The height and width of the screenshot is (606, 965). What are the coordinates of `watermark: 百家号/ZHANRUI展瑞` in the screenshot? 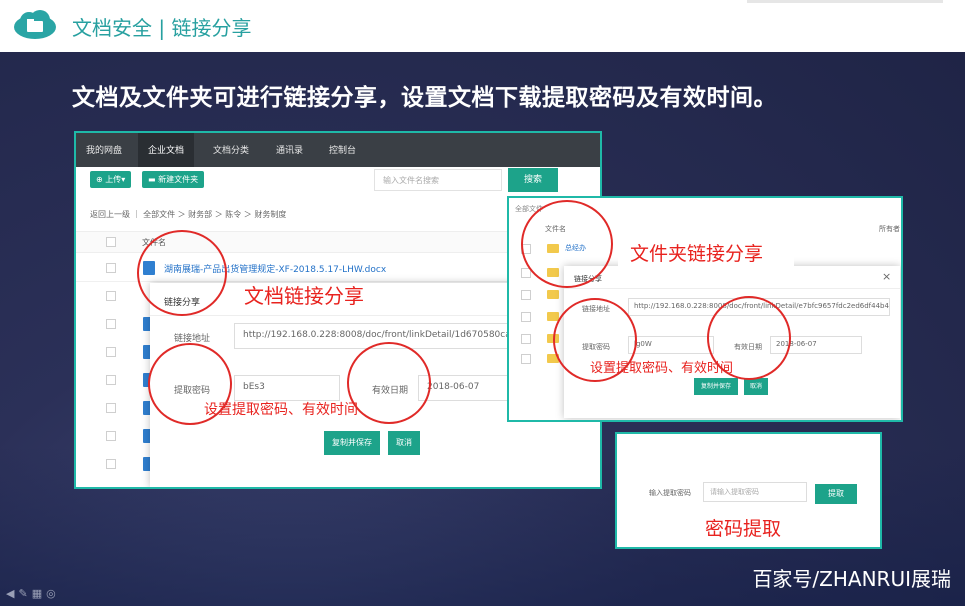 It's located at (851, 579).